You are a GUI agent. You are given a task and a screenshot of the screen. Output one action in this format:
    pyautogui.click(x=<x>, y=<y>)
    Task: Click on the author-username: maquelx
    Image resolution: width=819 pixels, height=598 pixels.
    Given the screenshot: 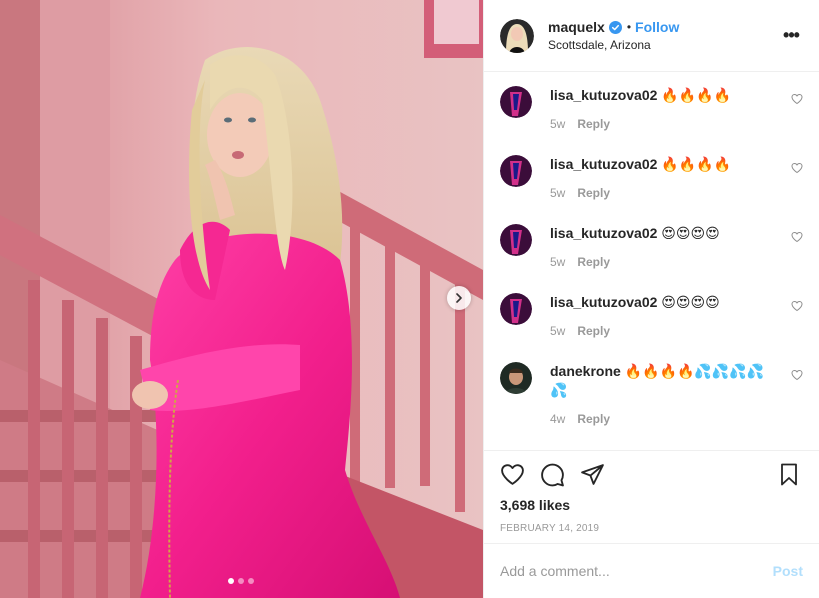 What is the action you would take?
    pyautogui.click(x=576, y=27)
    